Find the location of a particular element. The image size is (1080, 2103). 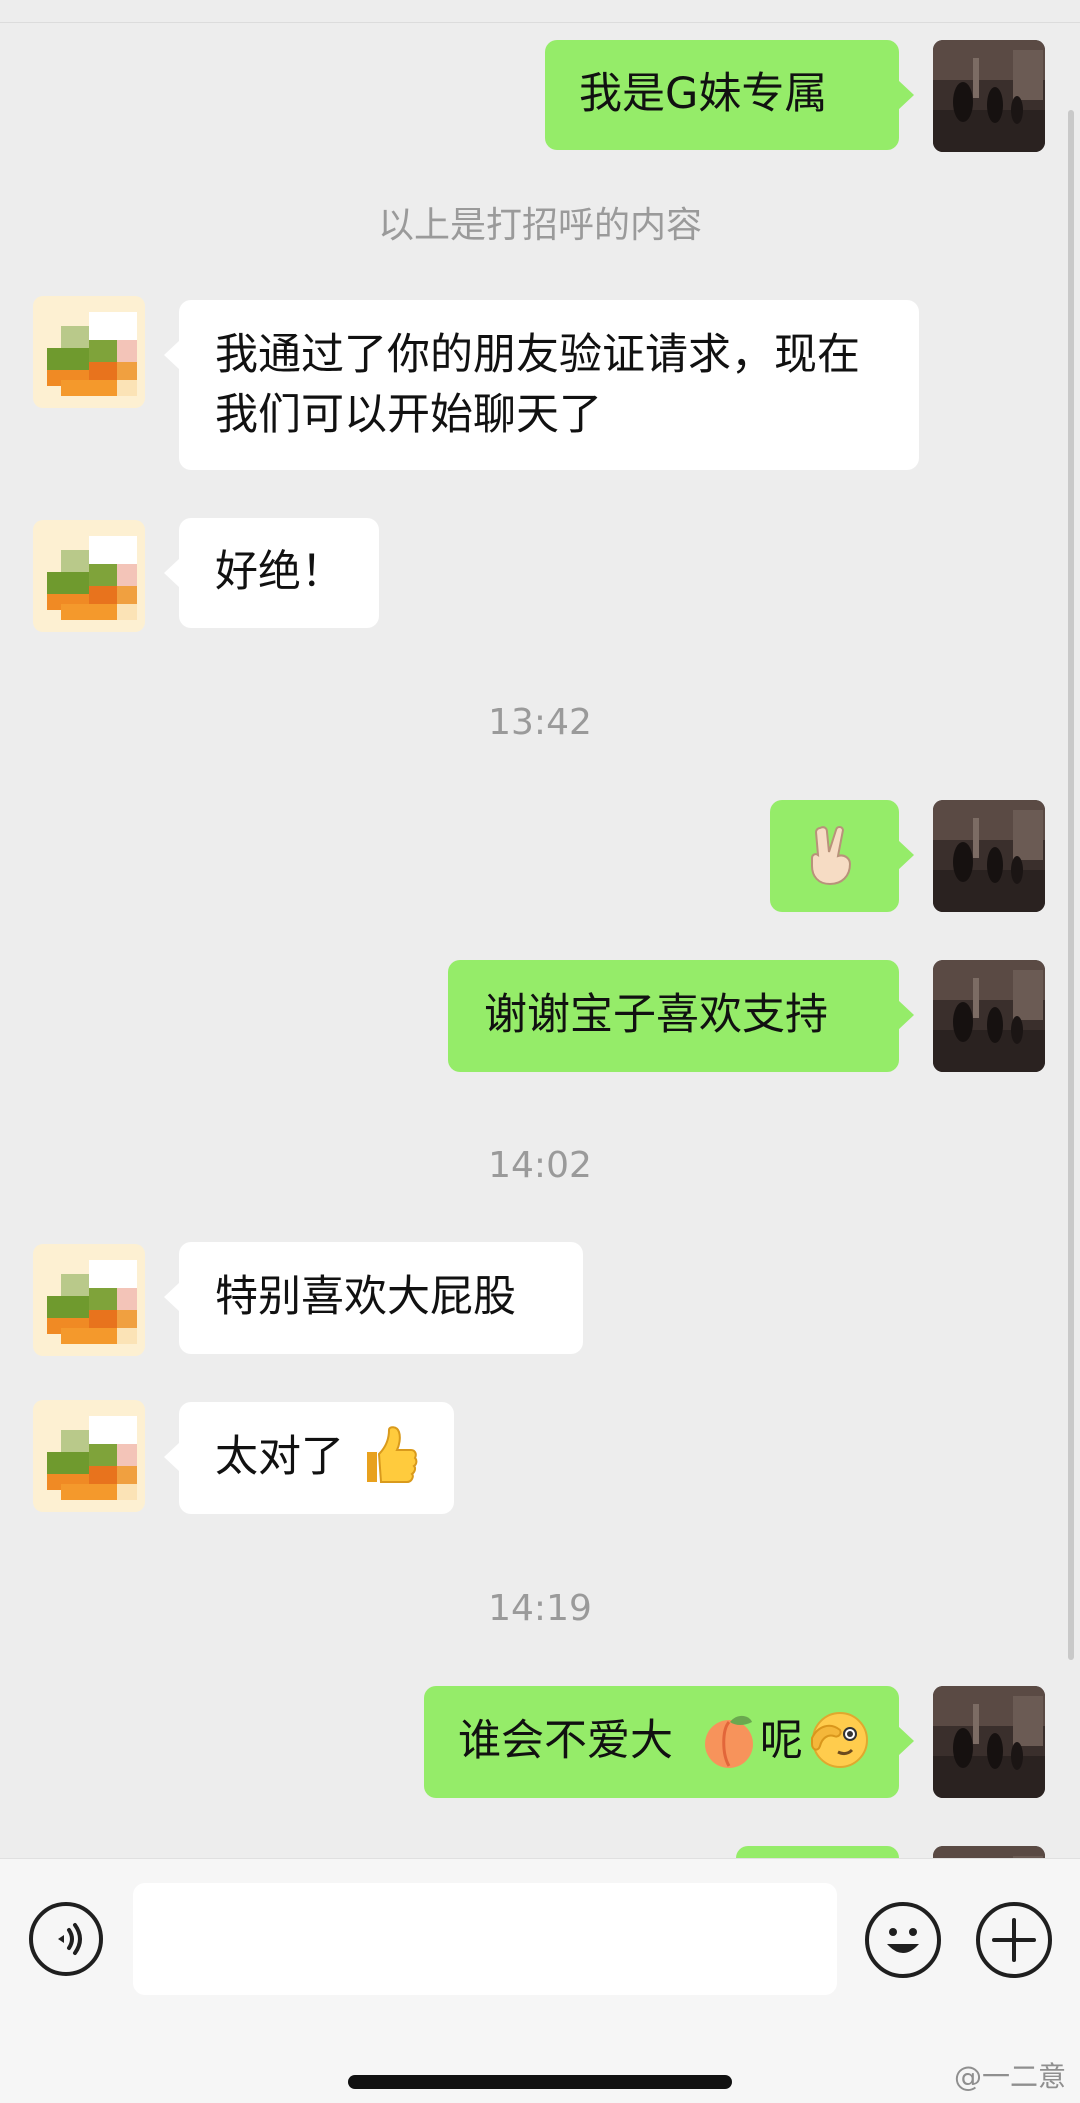

timestamp: 13:42 is located at coordinates (540, 722).